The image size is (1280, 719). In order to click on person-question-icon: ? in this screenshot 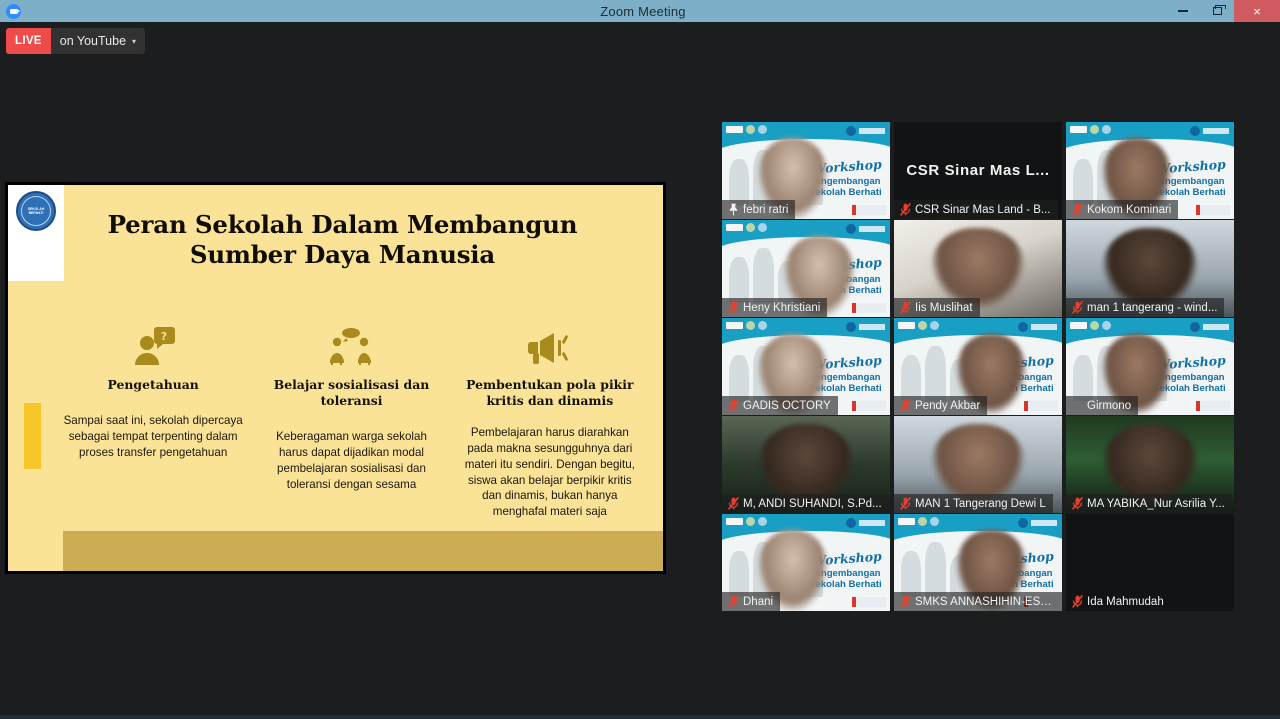, I will do `click(153, 345)`.